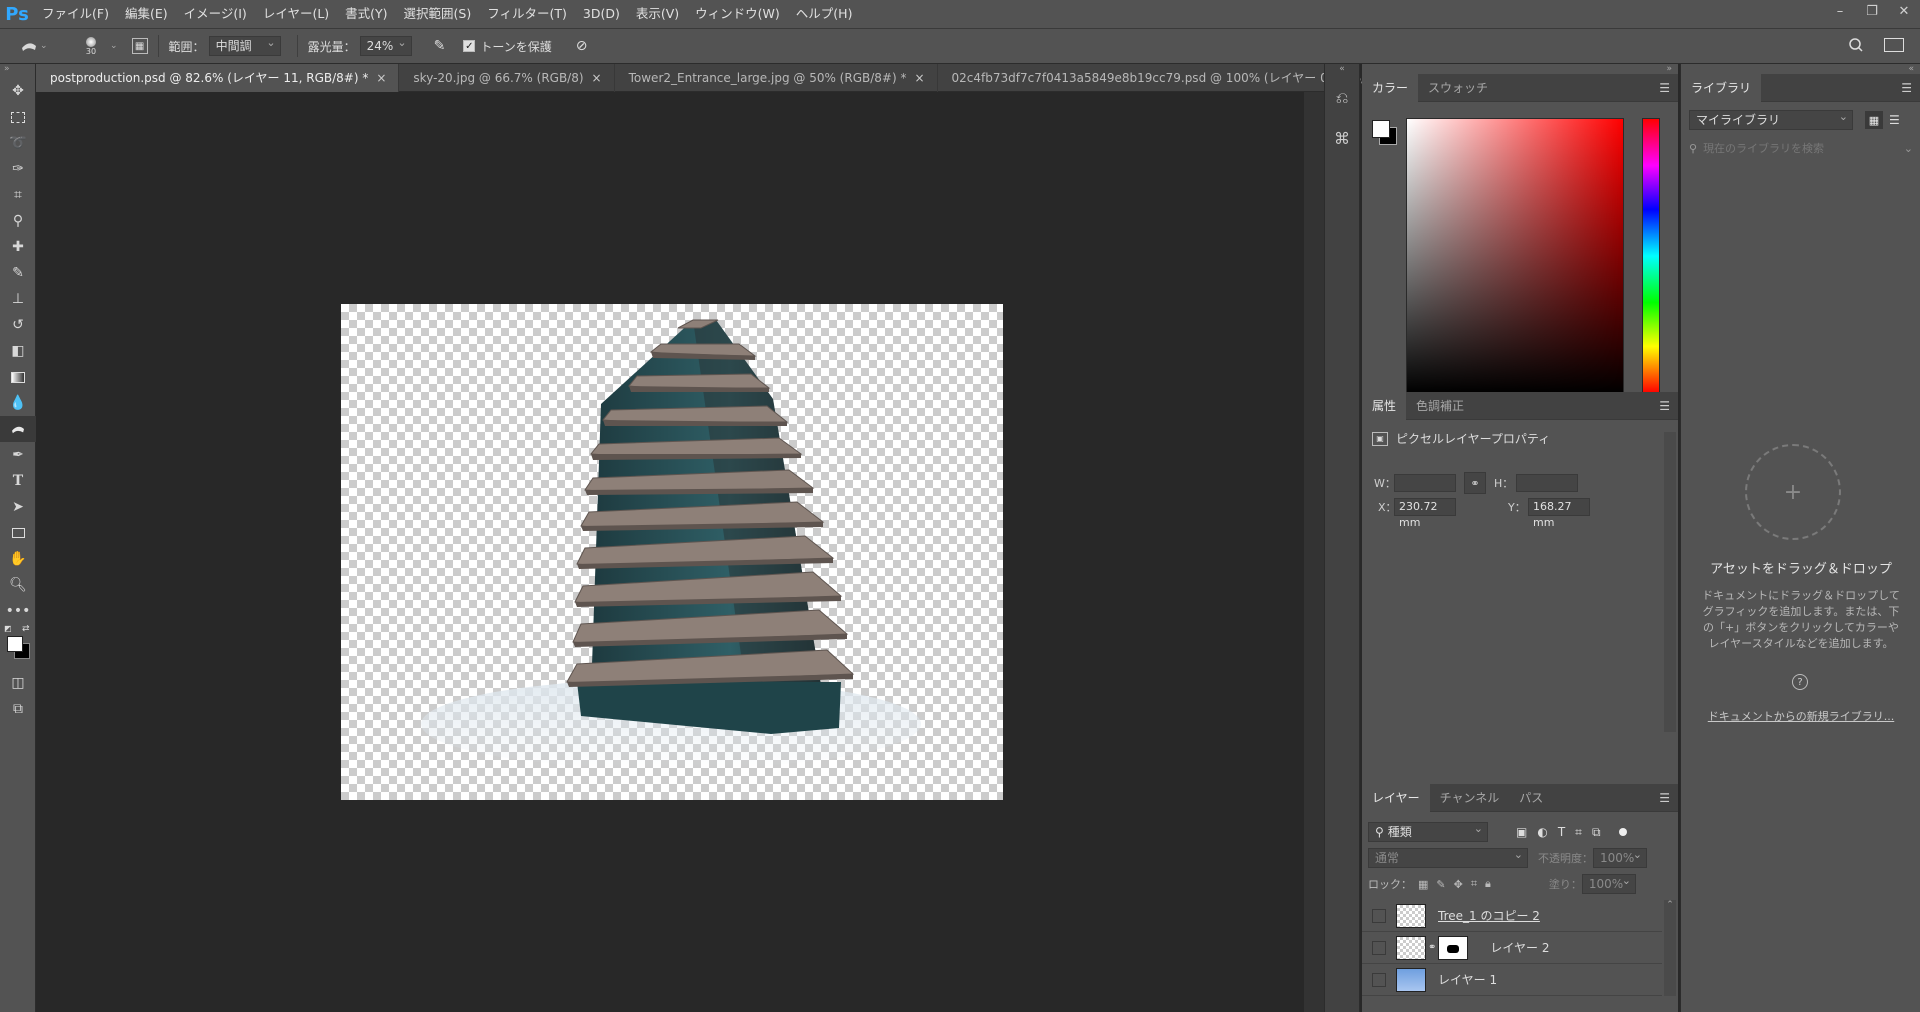 The image size is (1920, 1012). I want to click on burn-tool-icon, so click(18, 429).